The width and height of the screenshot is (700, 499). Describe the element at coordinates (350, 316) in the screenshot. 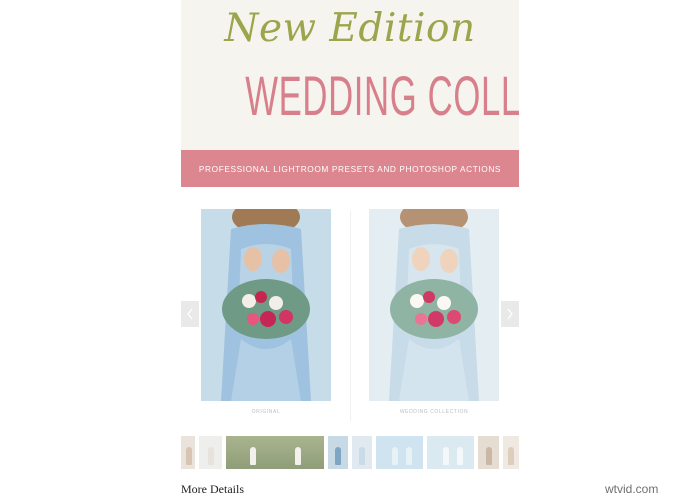

I see `gallery-divider` at that location.